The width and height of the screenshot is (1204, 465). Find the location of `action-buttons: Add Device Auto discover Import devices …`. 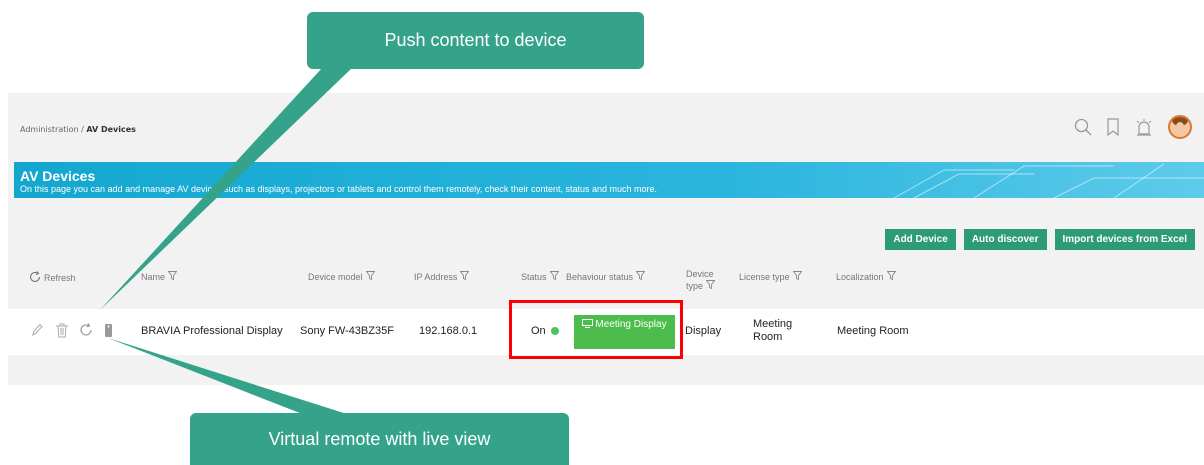

action-buttons: Add Device Auto discover Import devices … is located at coordinates (1040, 239).